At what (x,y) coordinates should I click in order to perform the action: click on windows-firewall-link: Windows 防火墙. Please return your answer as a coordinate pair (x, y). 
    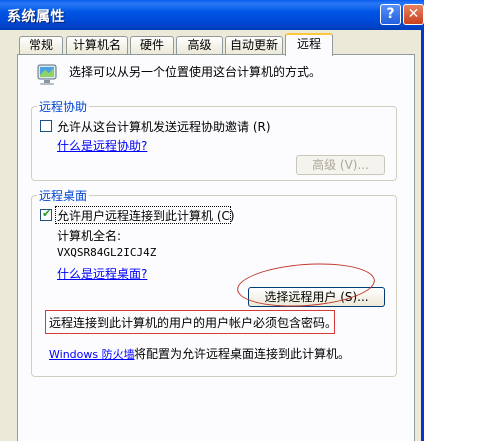
    Looking at the image, I should click on (92, 354).